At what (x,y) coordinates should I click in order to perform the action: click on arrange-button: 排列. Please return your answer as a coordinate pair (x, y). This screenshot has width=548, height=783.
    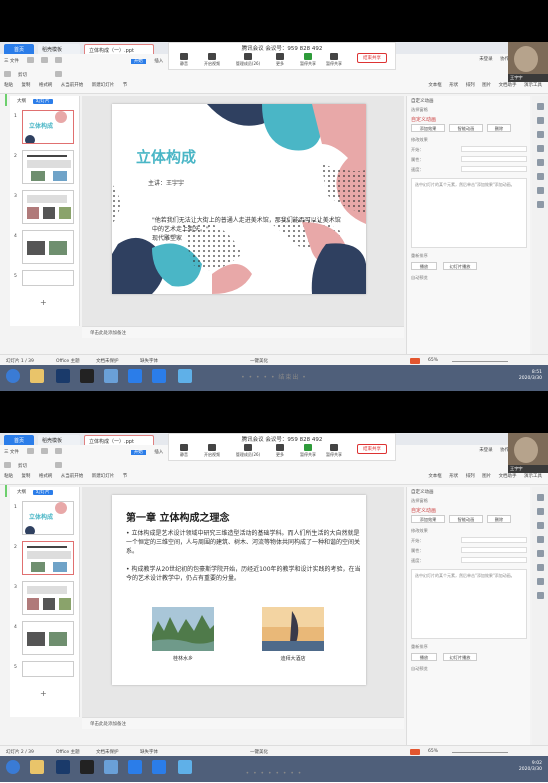
    Looking at the image, I should click on (470, 476).